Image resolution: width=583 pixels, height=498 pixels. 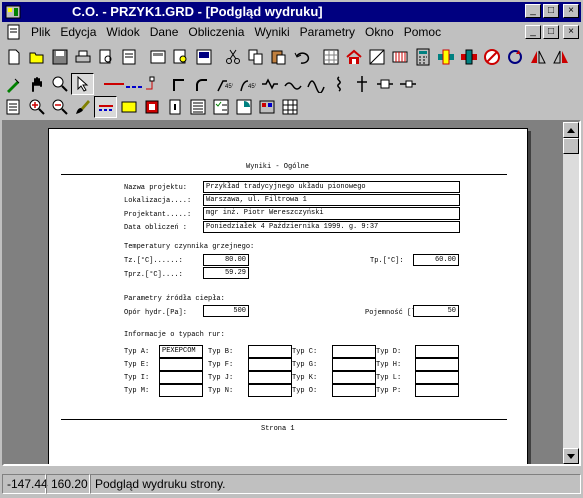 I want to click on valve-button, so click(x=445, y=57).